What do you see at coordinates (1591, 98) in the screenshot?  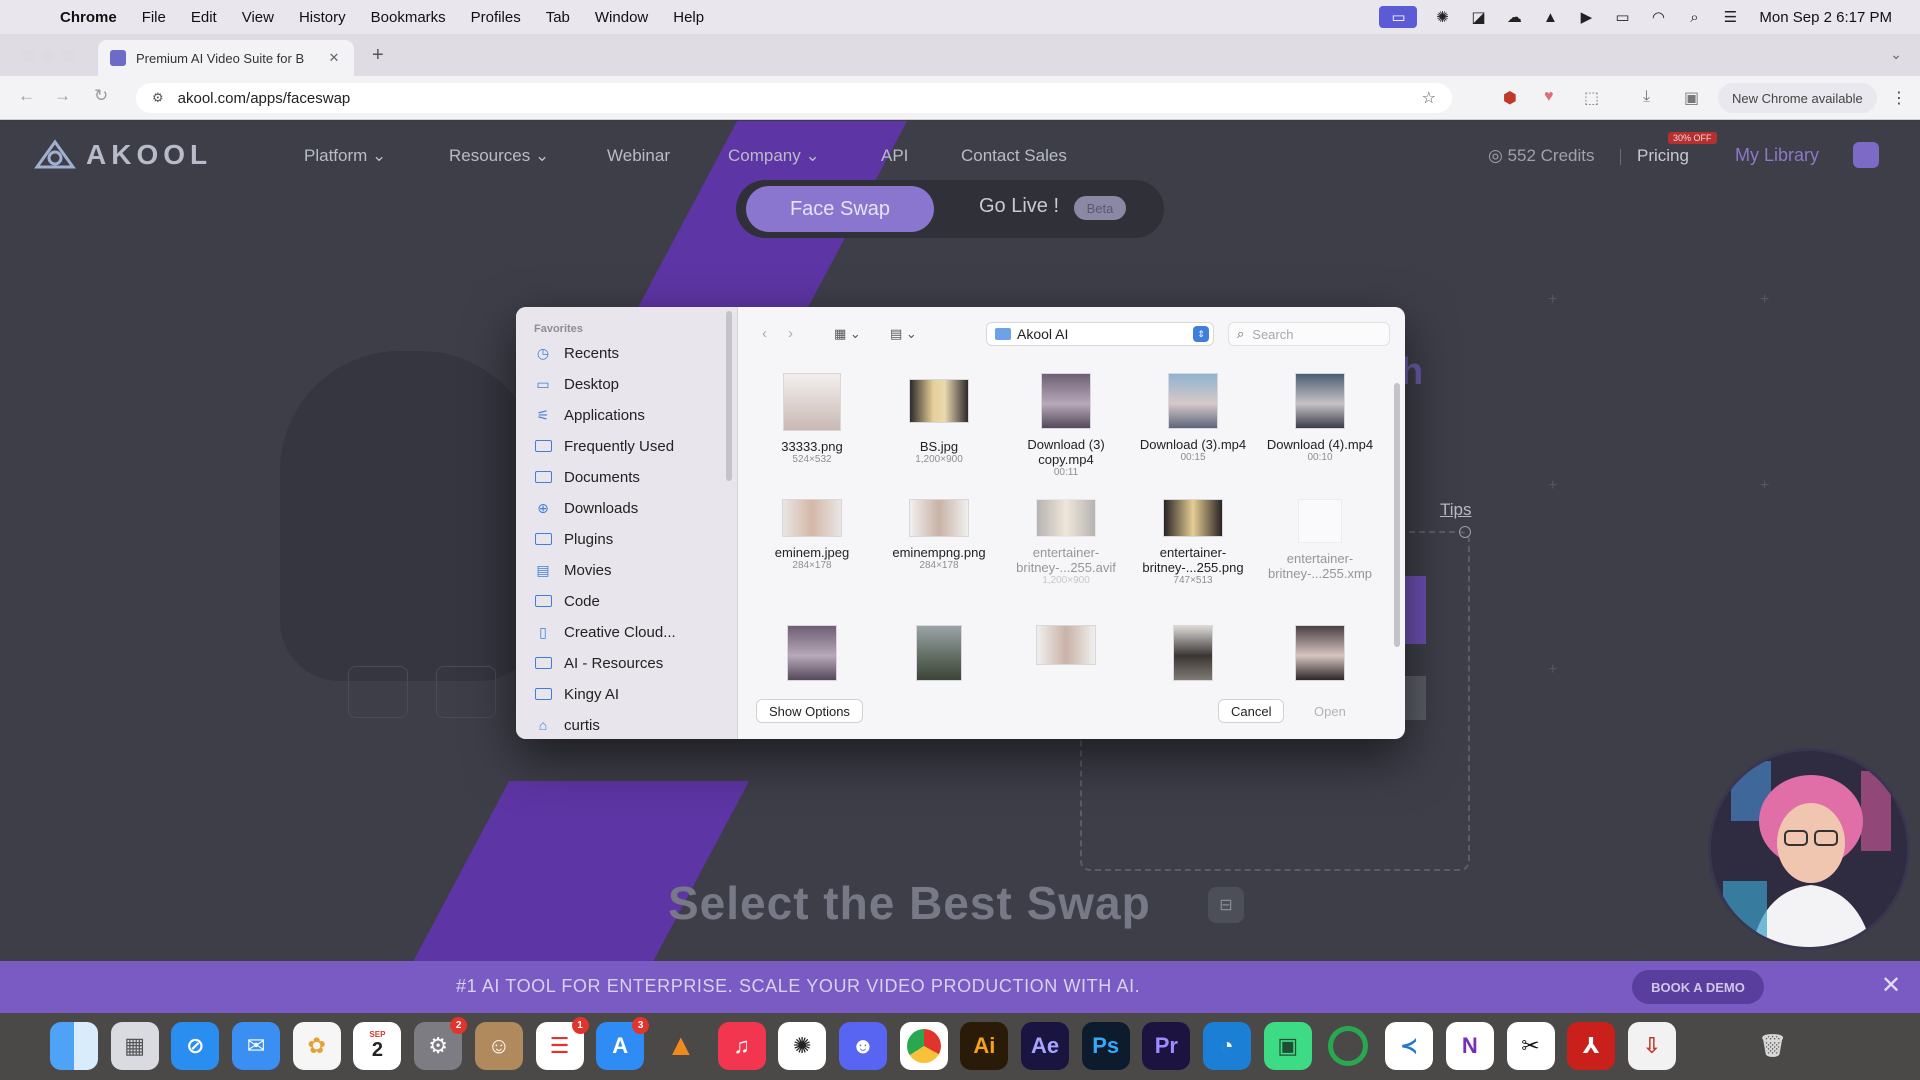 I see `extensions-puzzle-icon: ⬚` at bounding box center [1591, 98].